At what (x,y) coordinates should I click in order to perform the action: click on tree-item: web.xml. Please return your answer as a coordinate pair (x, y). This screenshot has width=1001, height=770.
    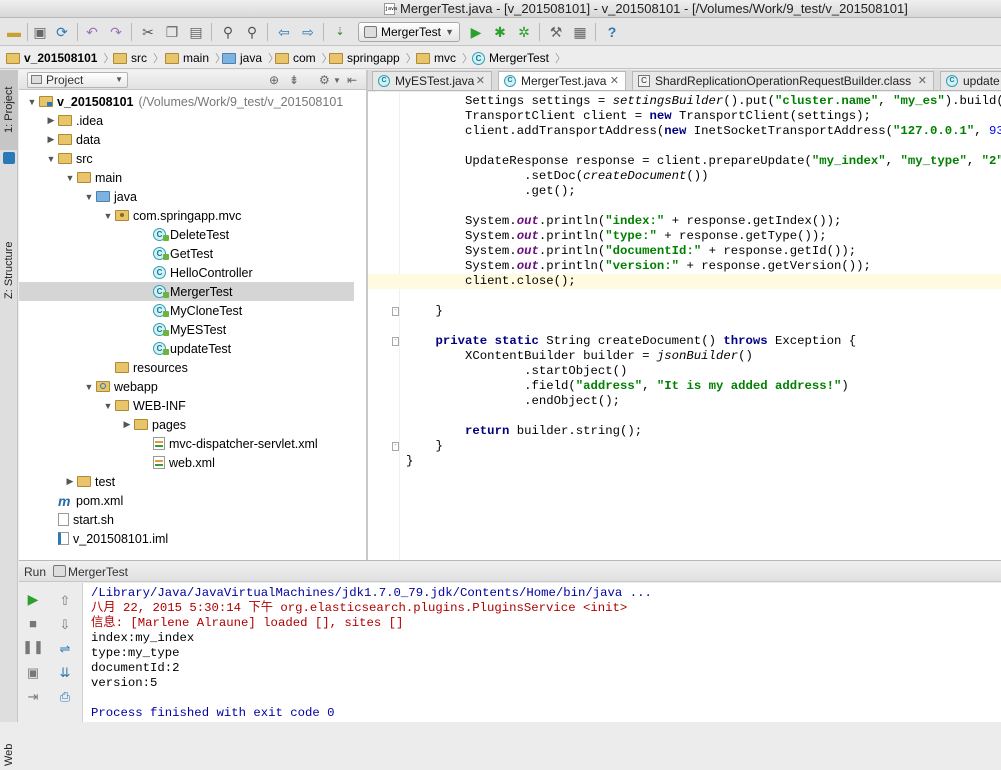
    Looking at the image, I should click on (186, 462).